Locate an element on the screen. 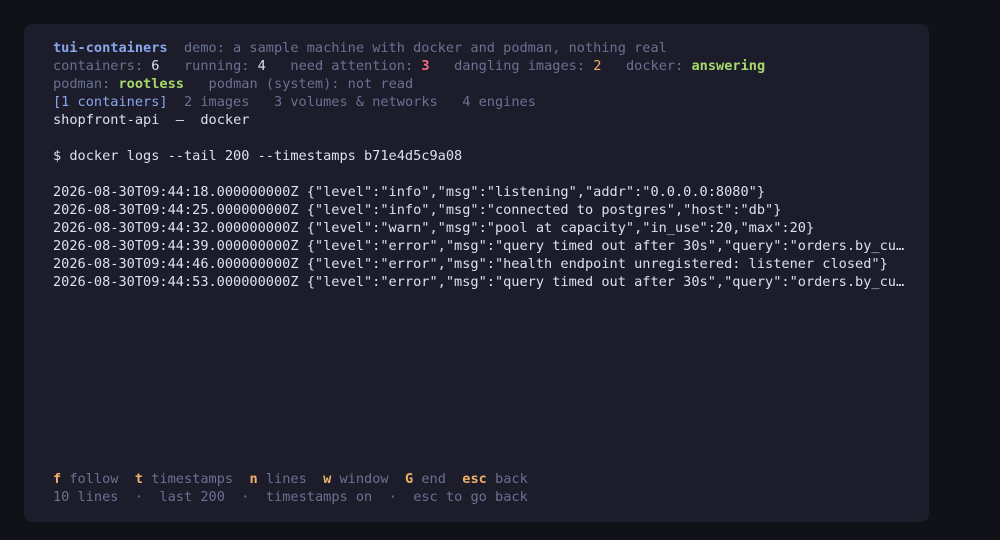 The image size is (1000, 540). docker-label: docker: is located at coordinates (654, 66).